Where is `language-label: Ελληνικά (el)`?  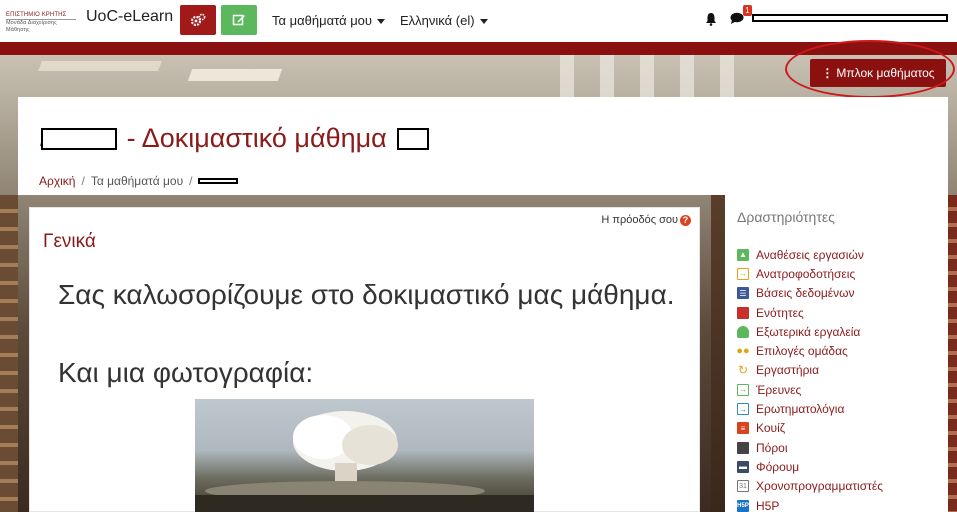
language-label: Ελληνικά (el) is located at coordinates (437, 20).